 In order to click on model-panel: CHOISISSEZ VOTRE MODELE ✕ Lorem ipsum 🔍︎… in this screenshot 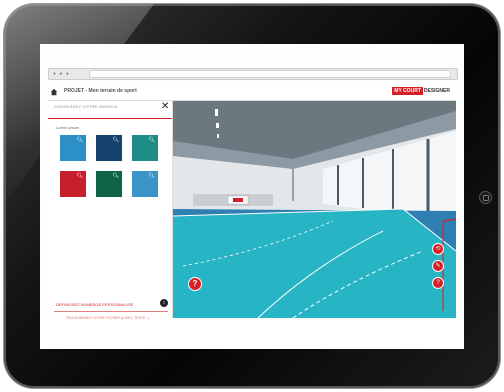, I will do `click(110, 219)`.